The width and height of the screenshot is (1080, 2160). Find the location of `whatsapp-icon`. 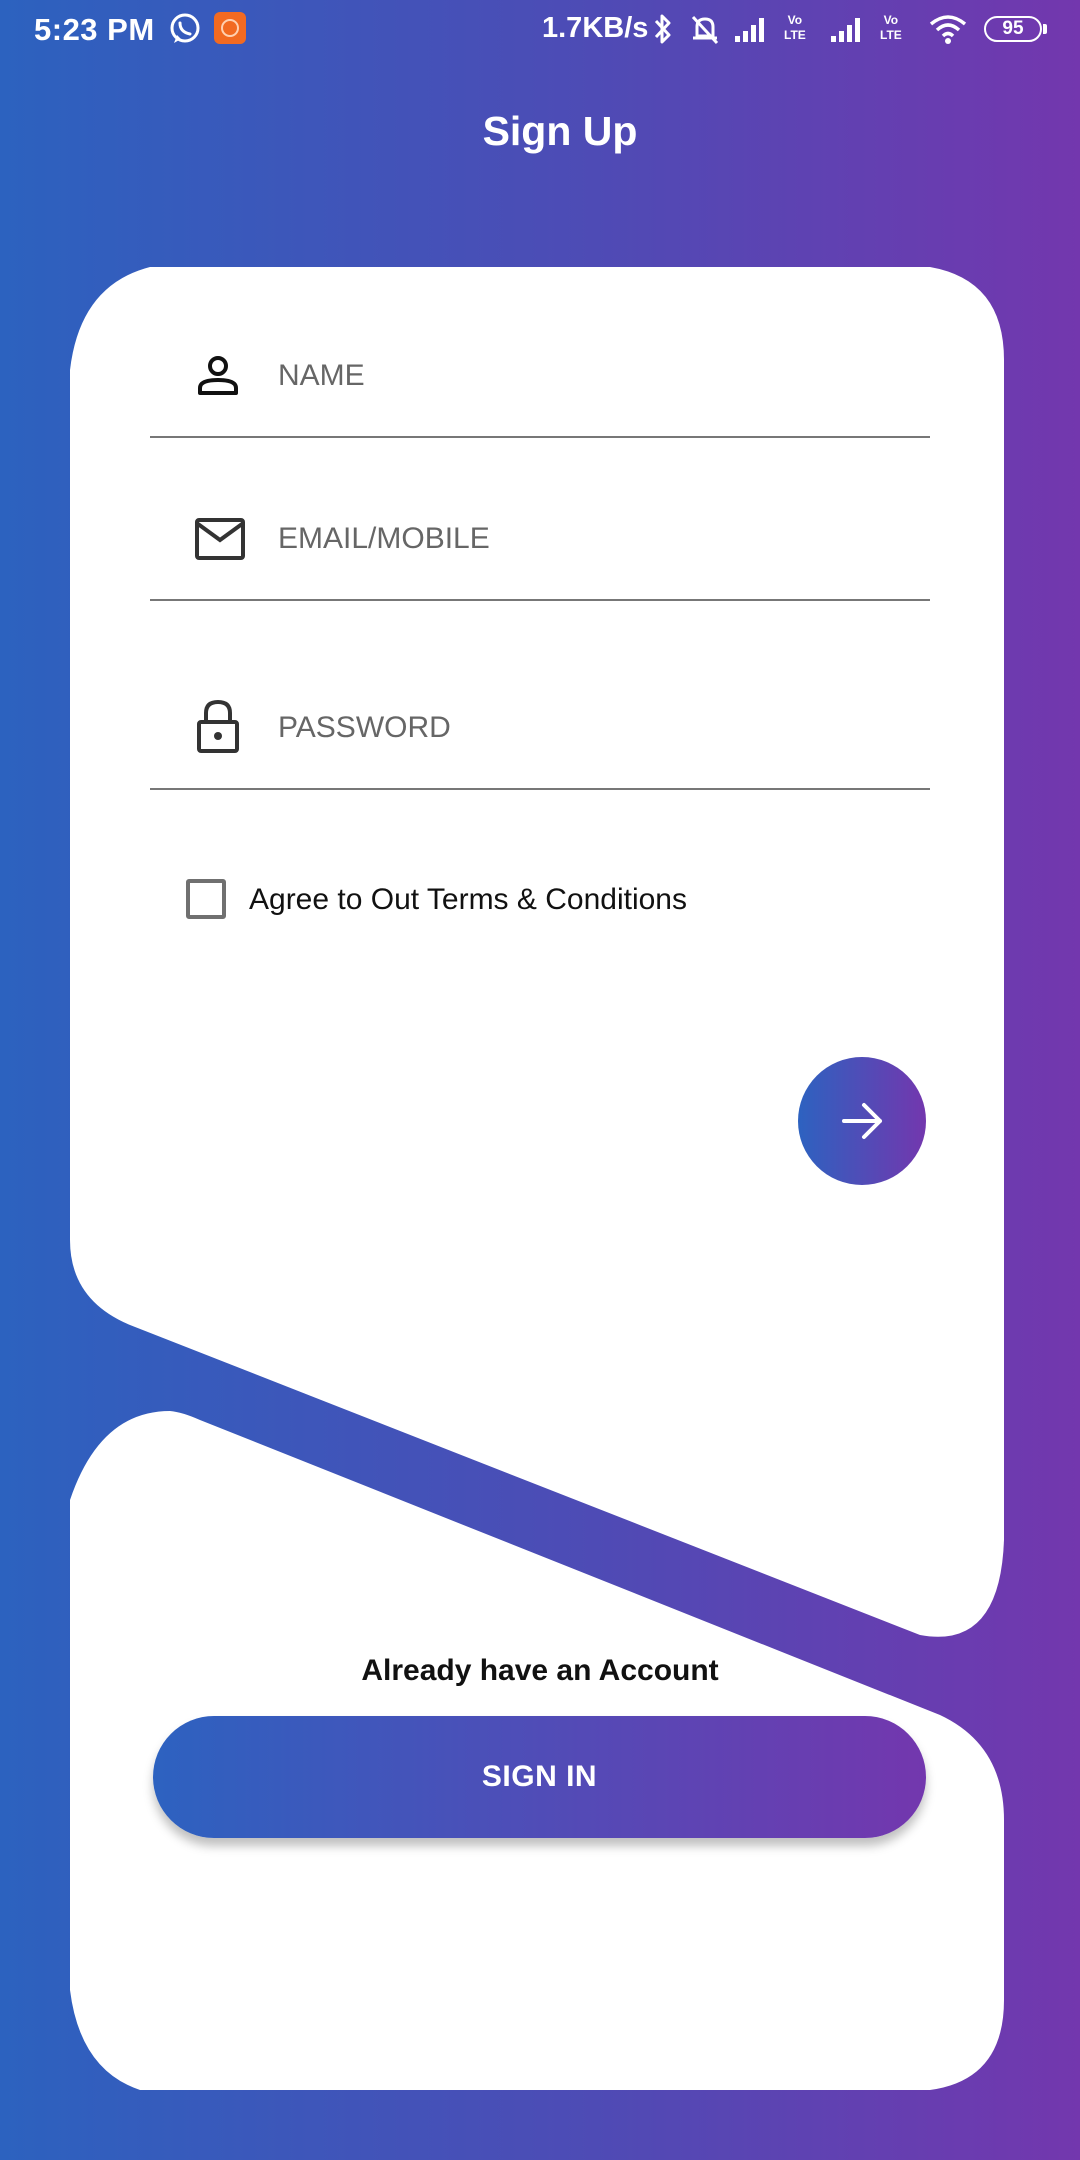

whatsapp-icon is located at coordinates (185, 31).